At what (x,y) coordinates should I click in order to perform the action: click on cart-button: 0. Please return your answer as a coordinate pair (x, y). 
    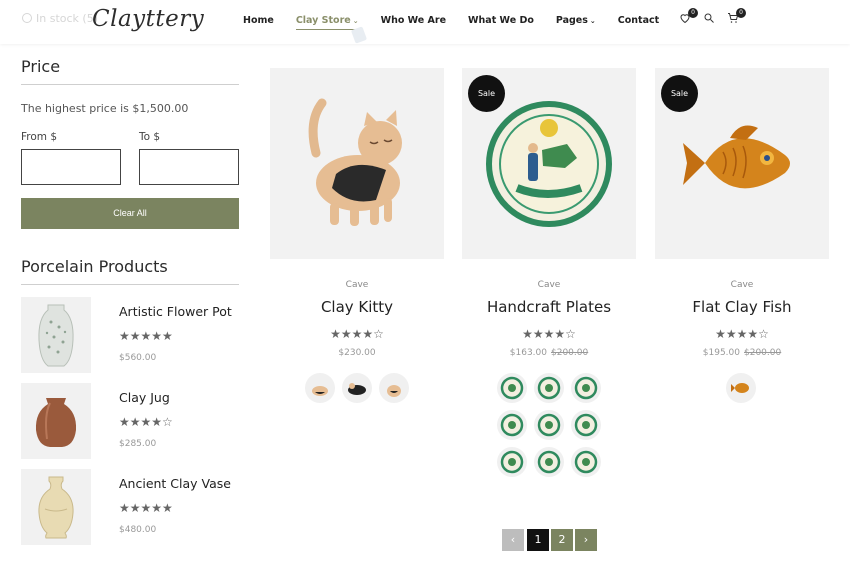
    Looking at the image, I should click on (736, 17).